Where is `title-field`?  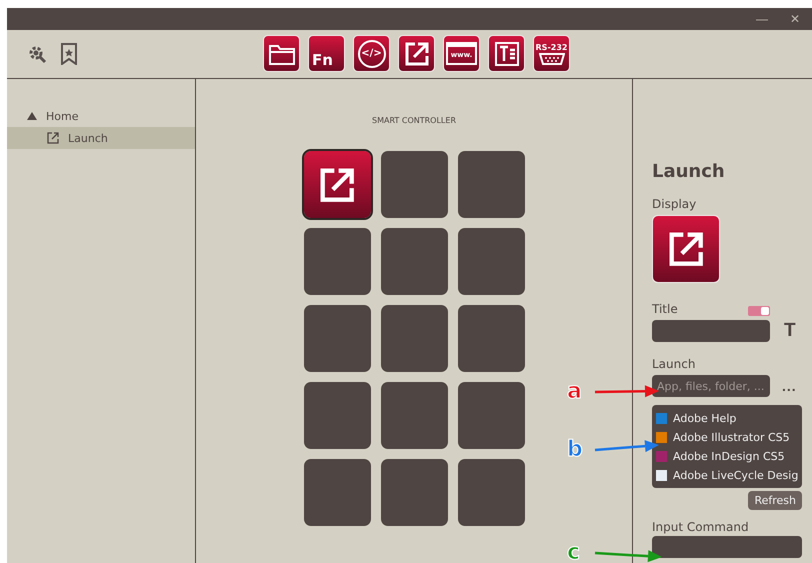 title-field is located at coordinates (711, 331).